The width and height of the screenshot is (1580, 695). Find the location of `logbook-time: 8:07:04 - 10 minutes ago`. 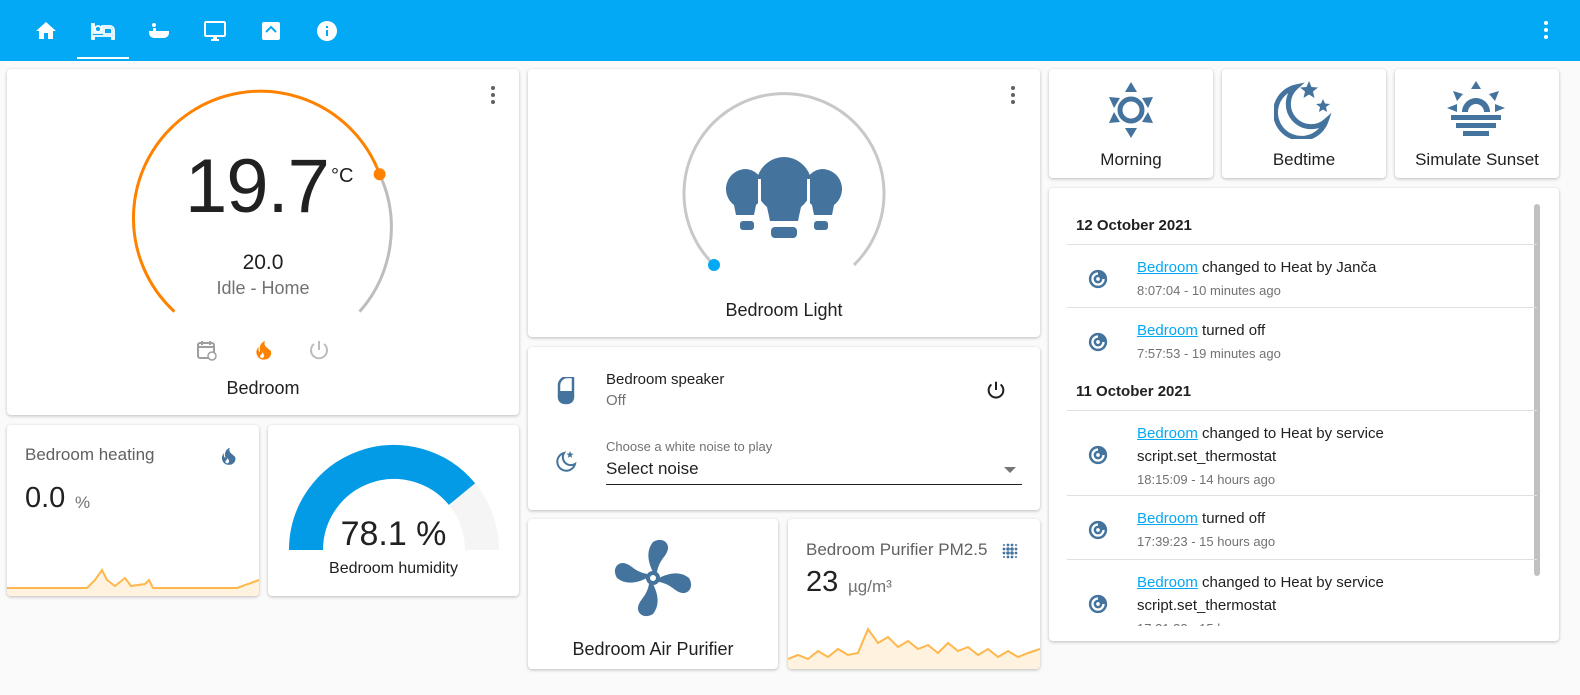

logbook-time: 8:07:04 - 10 minutes ago is located at coordinates (1209, 290).